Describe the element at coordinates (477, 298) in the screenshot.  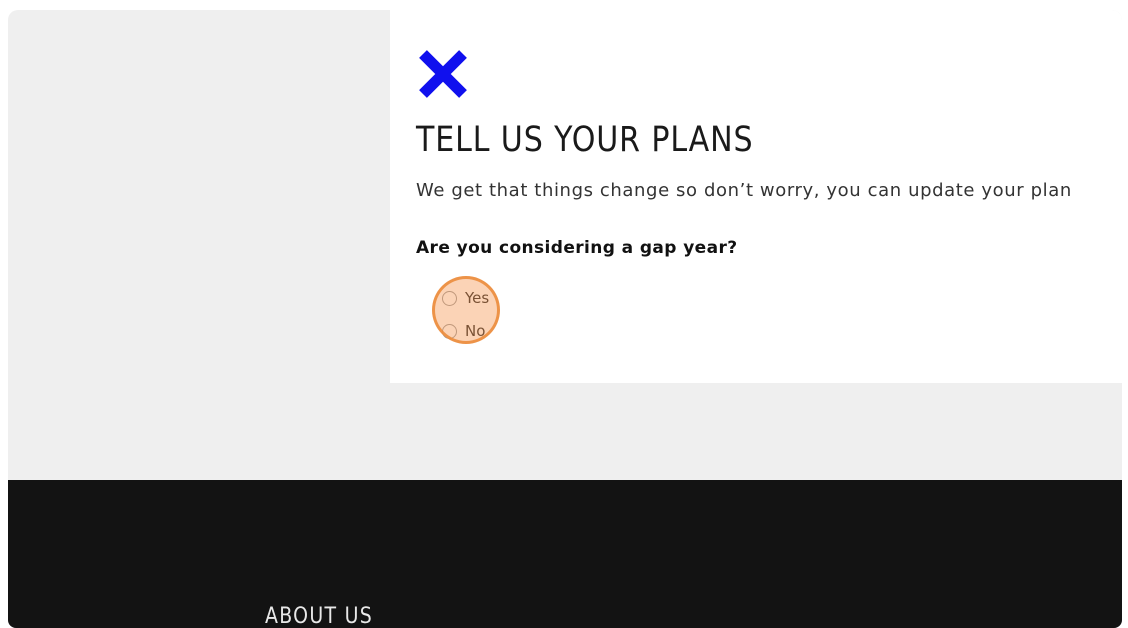
I see `option-yes-label: Yes` at that location.